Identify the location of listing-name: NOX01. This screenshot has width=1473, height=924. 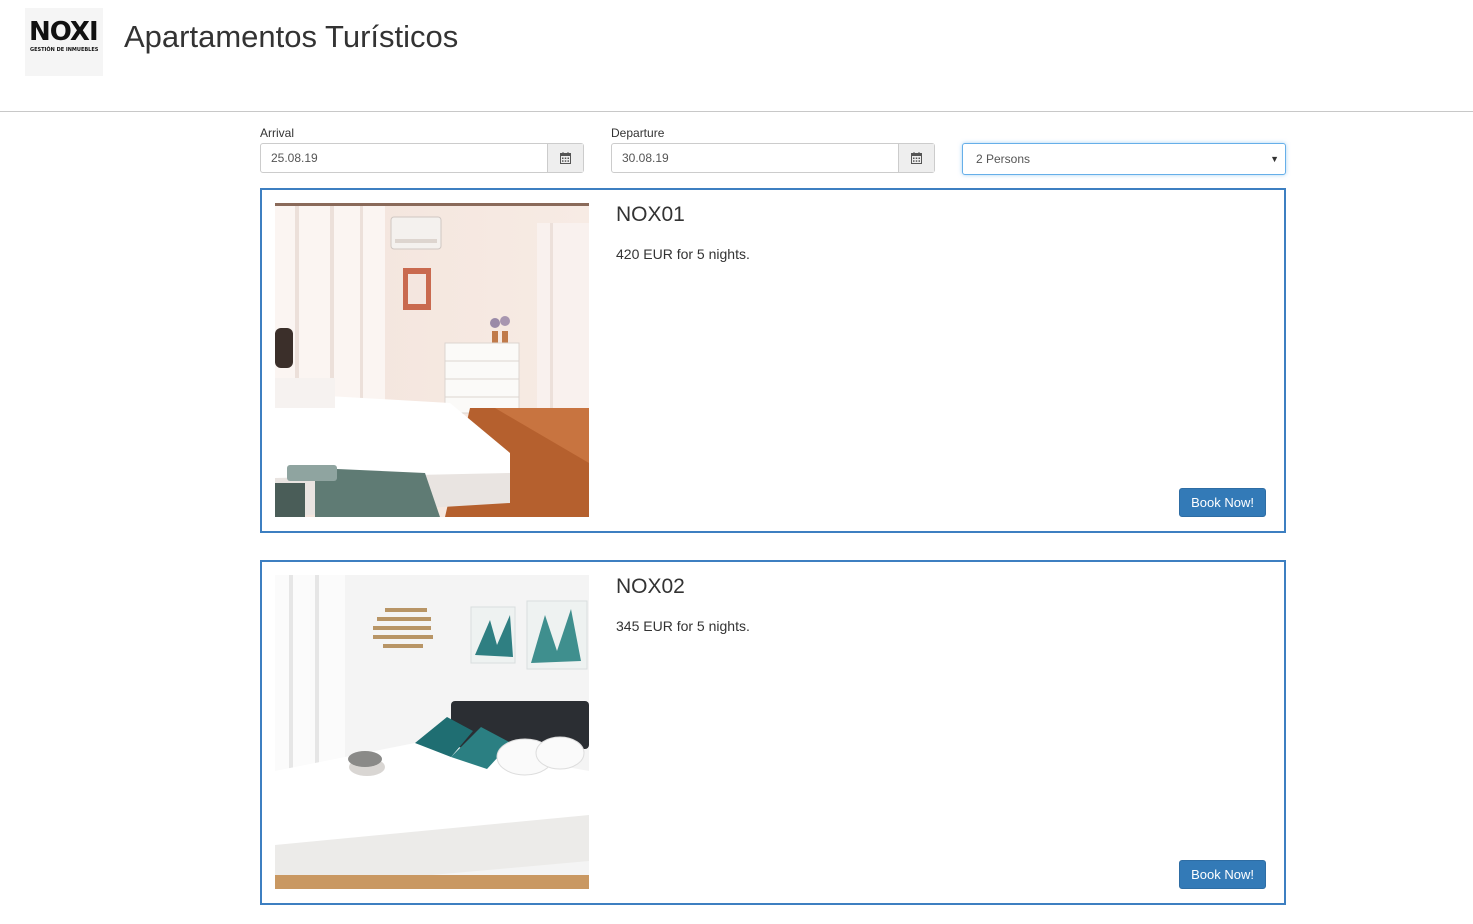
(650, 214).